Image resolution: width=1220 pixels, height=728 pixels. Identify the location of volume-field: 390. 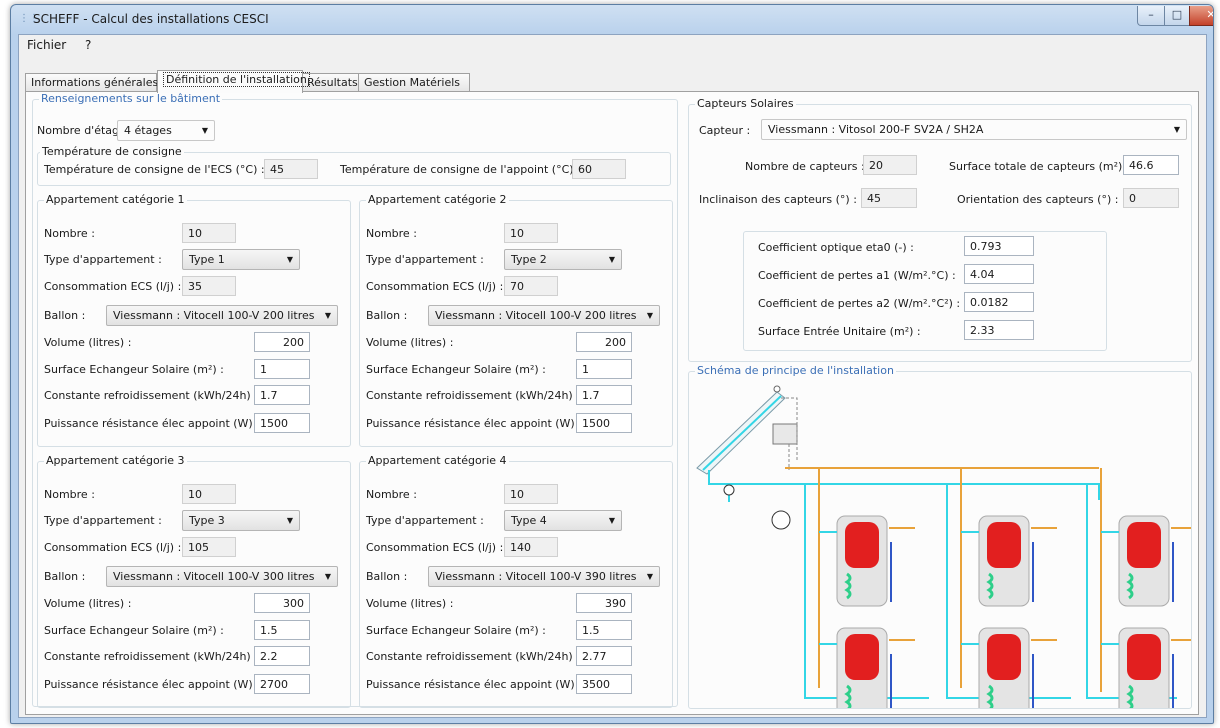
(604, 603).